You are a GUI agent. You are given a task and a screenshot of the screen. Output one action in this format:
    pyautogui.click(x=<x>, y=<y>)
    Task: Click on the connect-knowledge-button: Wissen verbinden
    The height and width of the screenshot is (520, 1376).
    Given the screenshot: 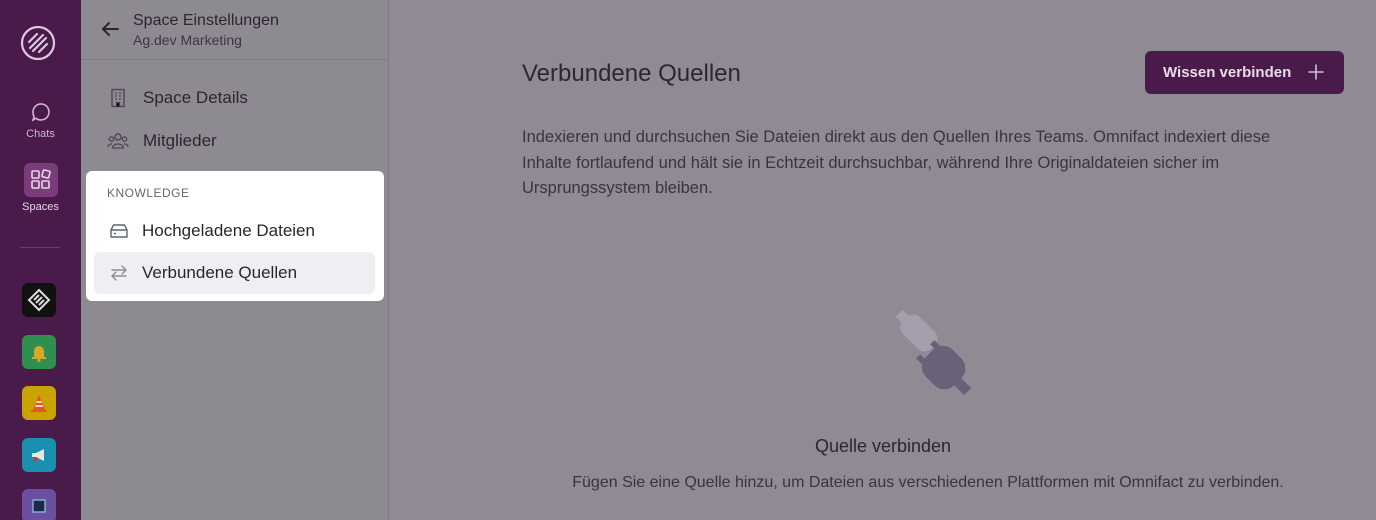 What is the action you would take?
    pyautogui.click(x=1244, y=72)
    